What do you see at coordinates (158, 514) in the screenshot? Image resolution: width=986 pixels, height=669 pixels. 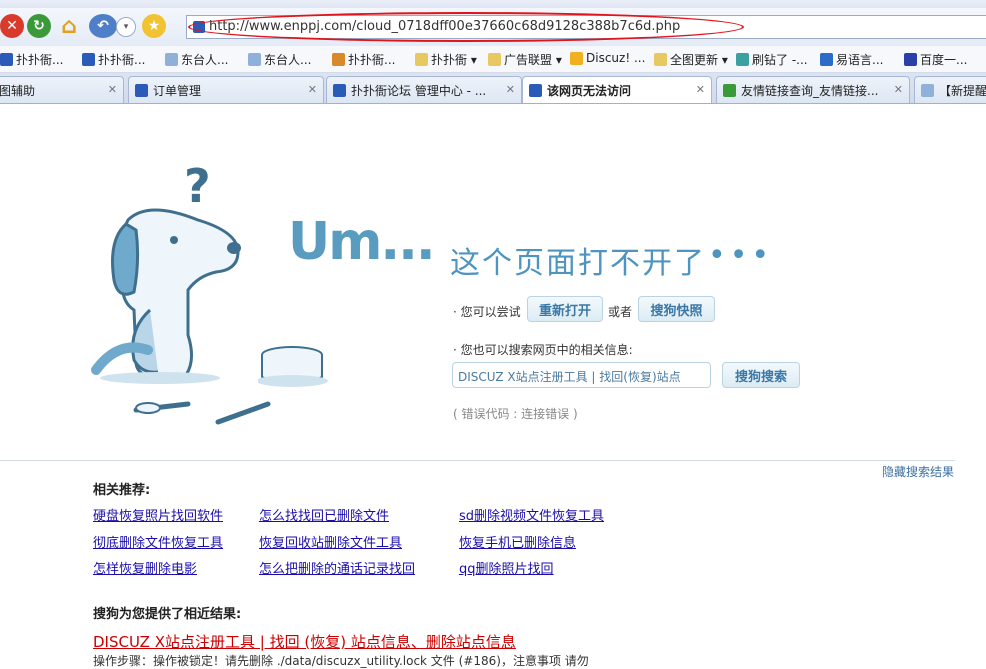 I see `recommend-link: 硬盘恢复照片找回软件` at bounding box center [158, 514].